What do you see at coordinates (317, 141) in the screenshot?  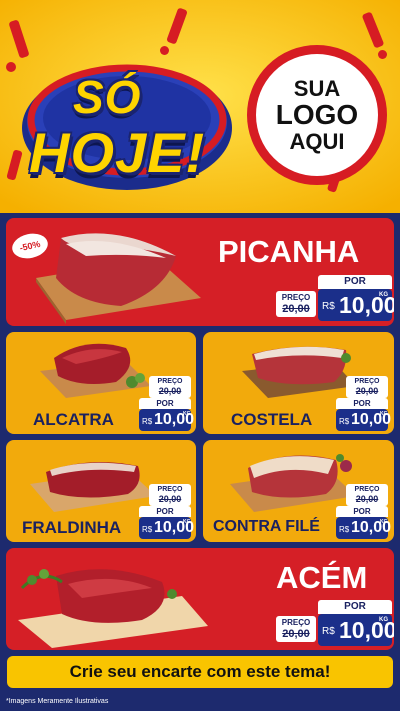 I see `logo-text-line3: AQUI` at bounding box center [317, 141].